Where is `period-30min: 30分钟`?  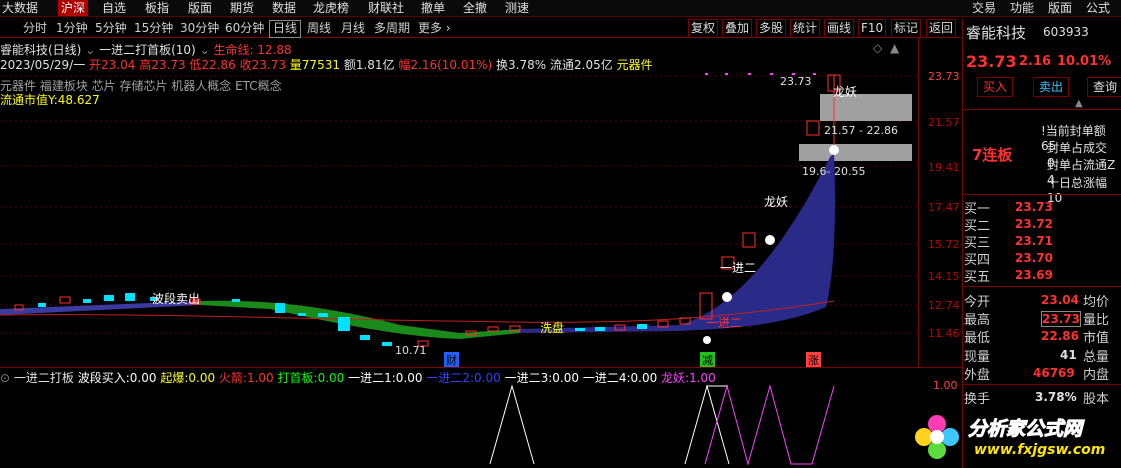 period-30min: 30分钟 is located at coordinates (199, 28).